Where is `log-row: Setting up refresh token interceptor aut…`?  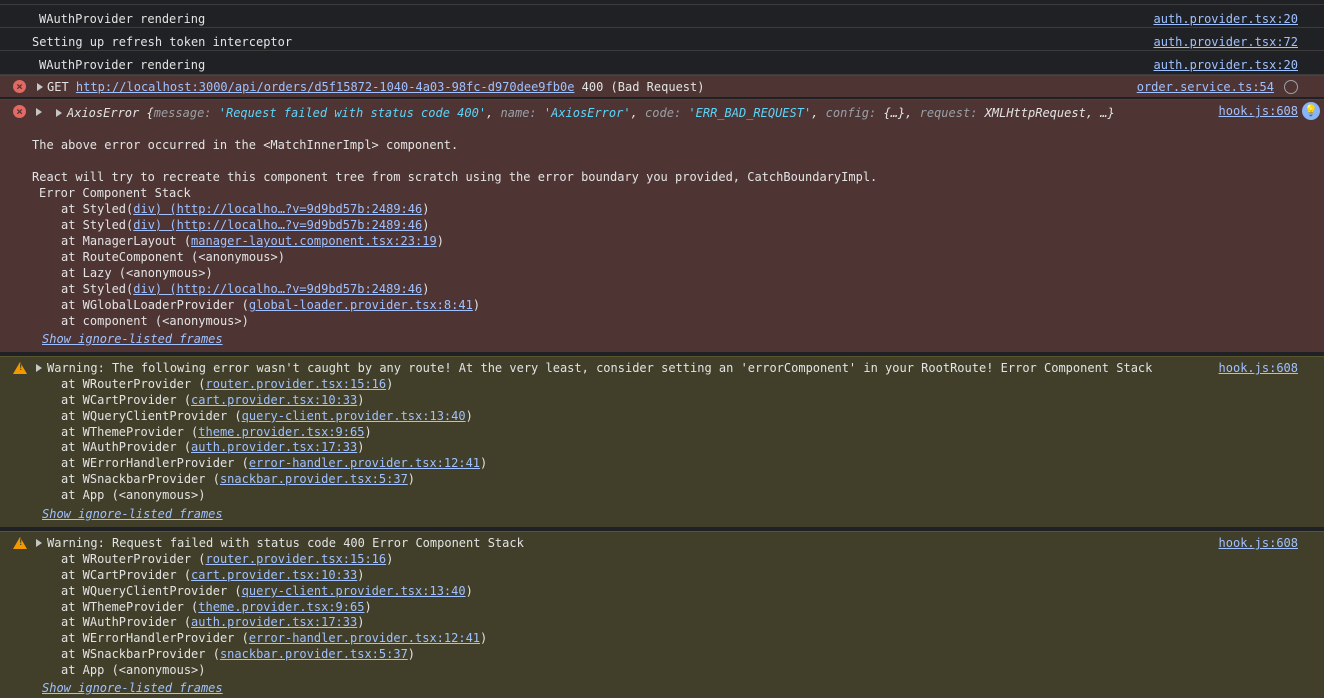
log-row: Setting up refresh token interceptor aut… is located at coordinates (662, 39).